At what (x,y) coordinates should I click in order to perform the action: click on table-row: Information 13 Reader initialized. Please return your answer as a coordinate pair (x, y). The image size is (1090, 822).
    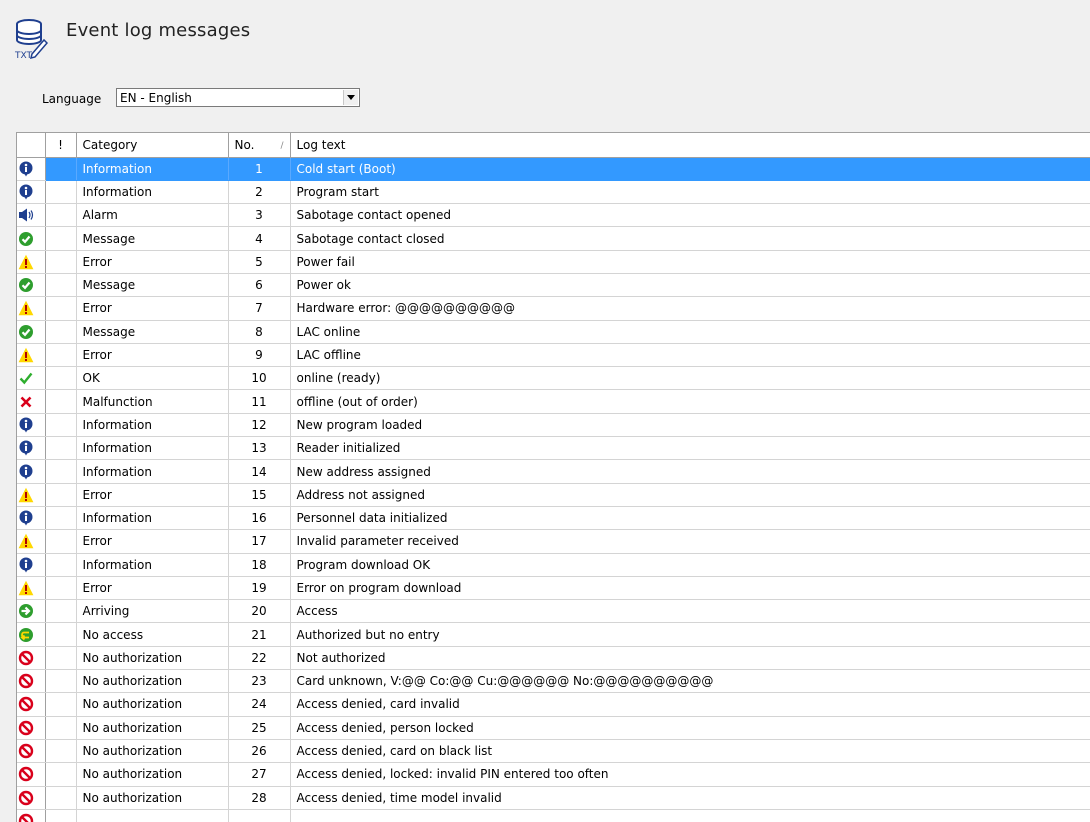
    Looking at the image, I should click on (553, 448).